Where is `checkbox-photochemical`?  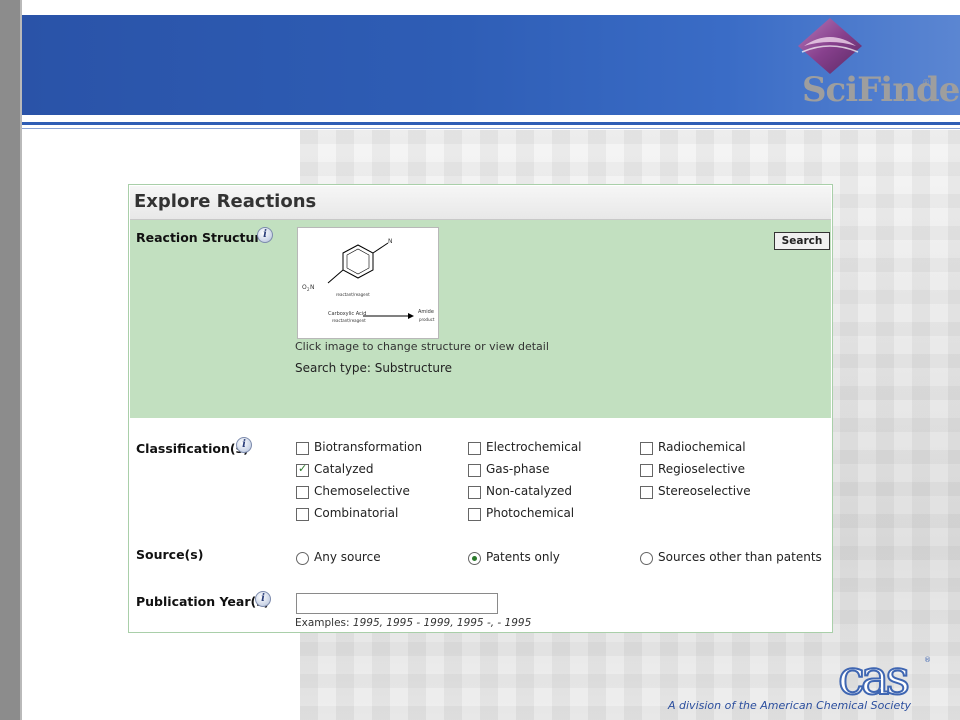 checkbox-photochemical is located at coordinates (474, 514).